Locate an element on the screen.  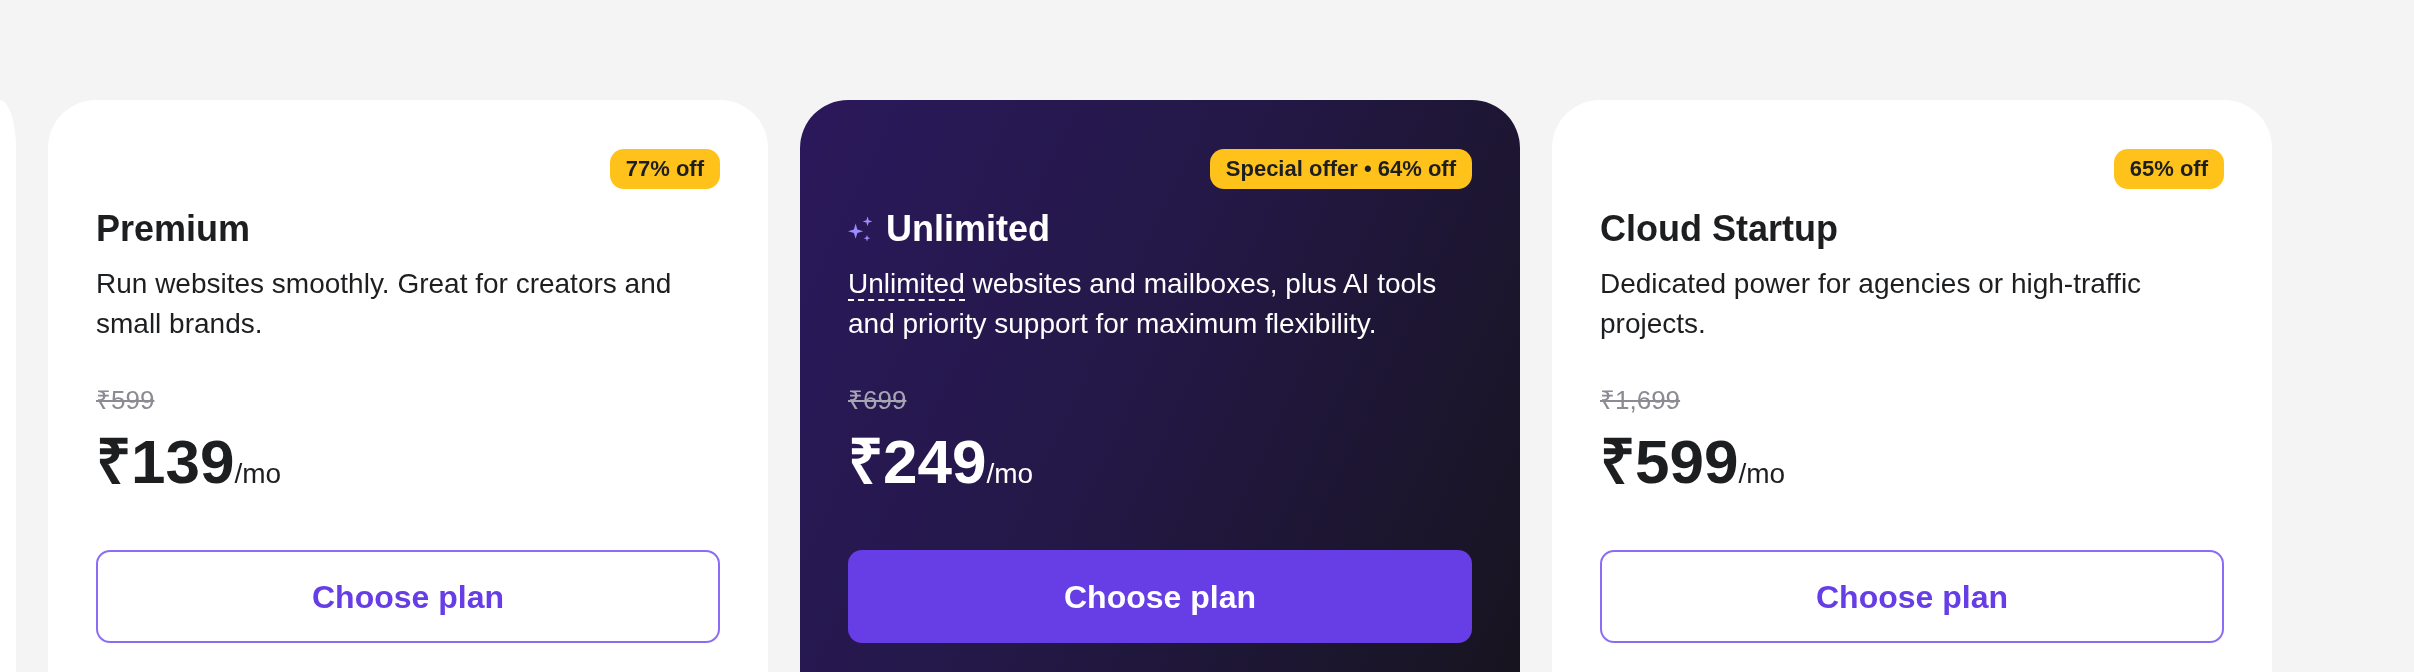
discount-badge: 65% off is located at coordinates (2168, 169).